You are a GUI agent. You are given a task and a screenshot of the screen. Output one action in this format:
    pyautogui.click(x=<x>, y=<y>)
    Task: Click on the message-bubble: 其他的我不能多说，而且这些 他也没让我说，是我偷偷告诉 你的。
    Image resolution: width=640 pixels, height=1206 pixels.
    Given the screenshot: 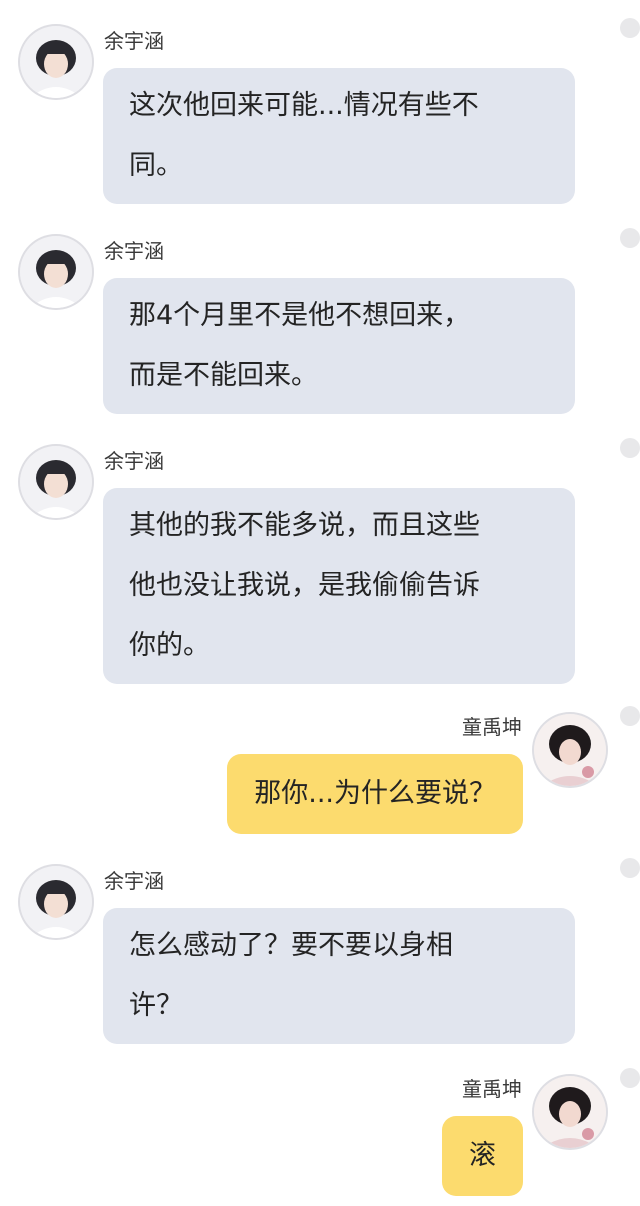 What is the action you would take?
    pyautogui.click(x=339, y=586)
    